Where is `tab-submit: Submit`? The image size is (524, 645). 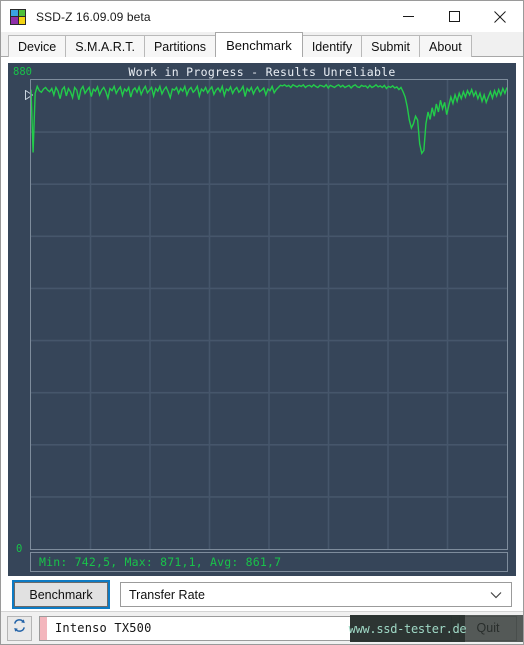 tab-submit: Submit is located at coordinates (391, 46).